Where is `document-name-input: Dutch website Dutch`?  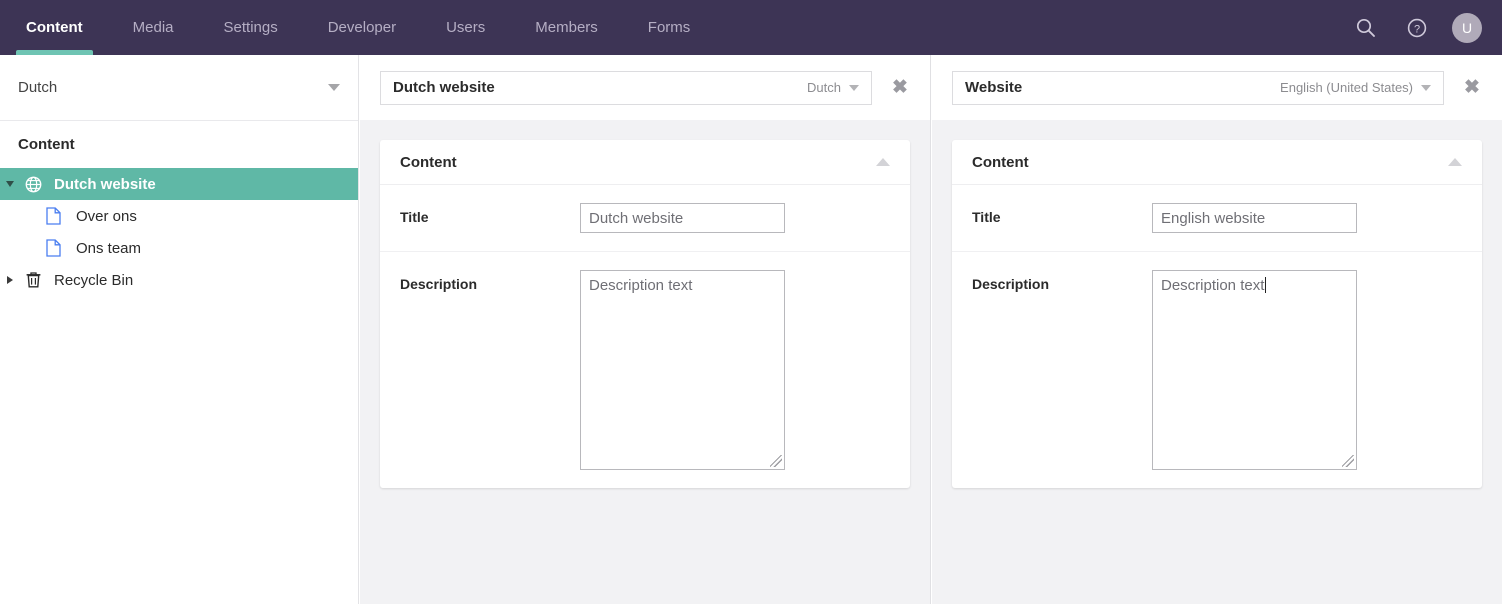 document-name-input: Dutch website Dutch is located at coordinates (626, 87).